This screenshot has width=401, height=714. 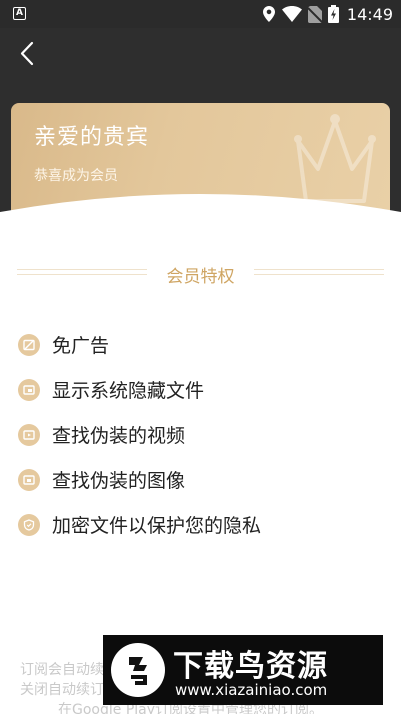 What do you see at coordinates (200, 273) in the screenshot?
I see `privileges-header: 会员特权` at bounding box center [200, 273].